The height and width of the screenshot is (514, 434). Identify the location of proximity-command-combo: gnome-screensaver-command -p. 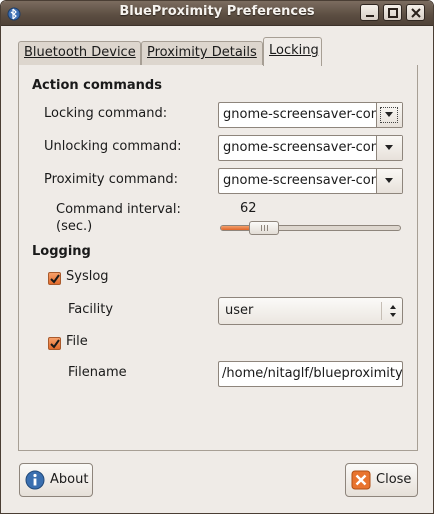
(310, 181).